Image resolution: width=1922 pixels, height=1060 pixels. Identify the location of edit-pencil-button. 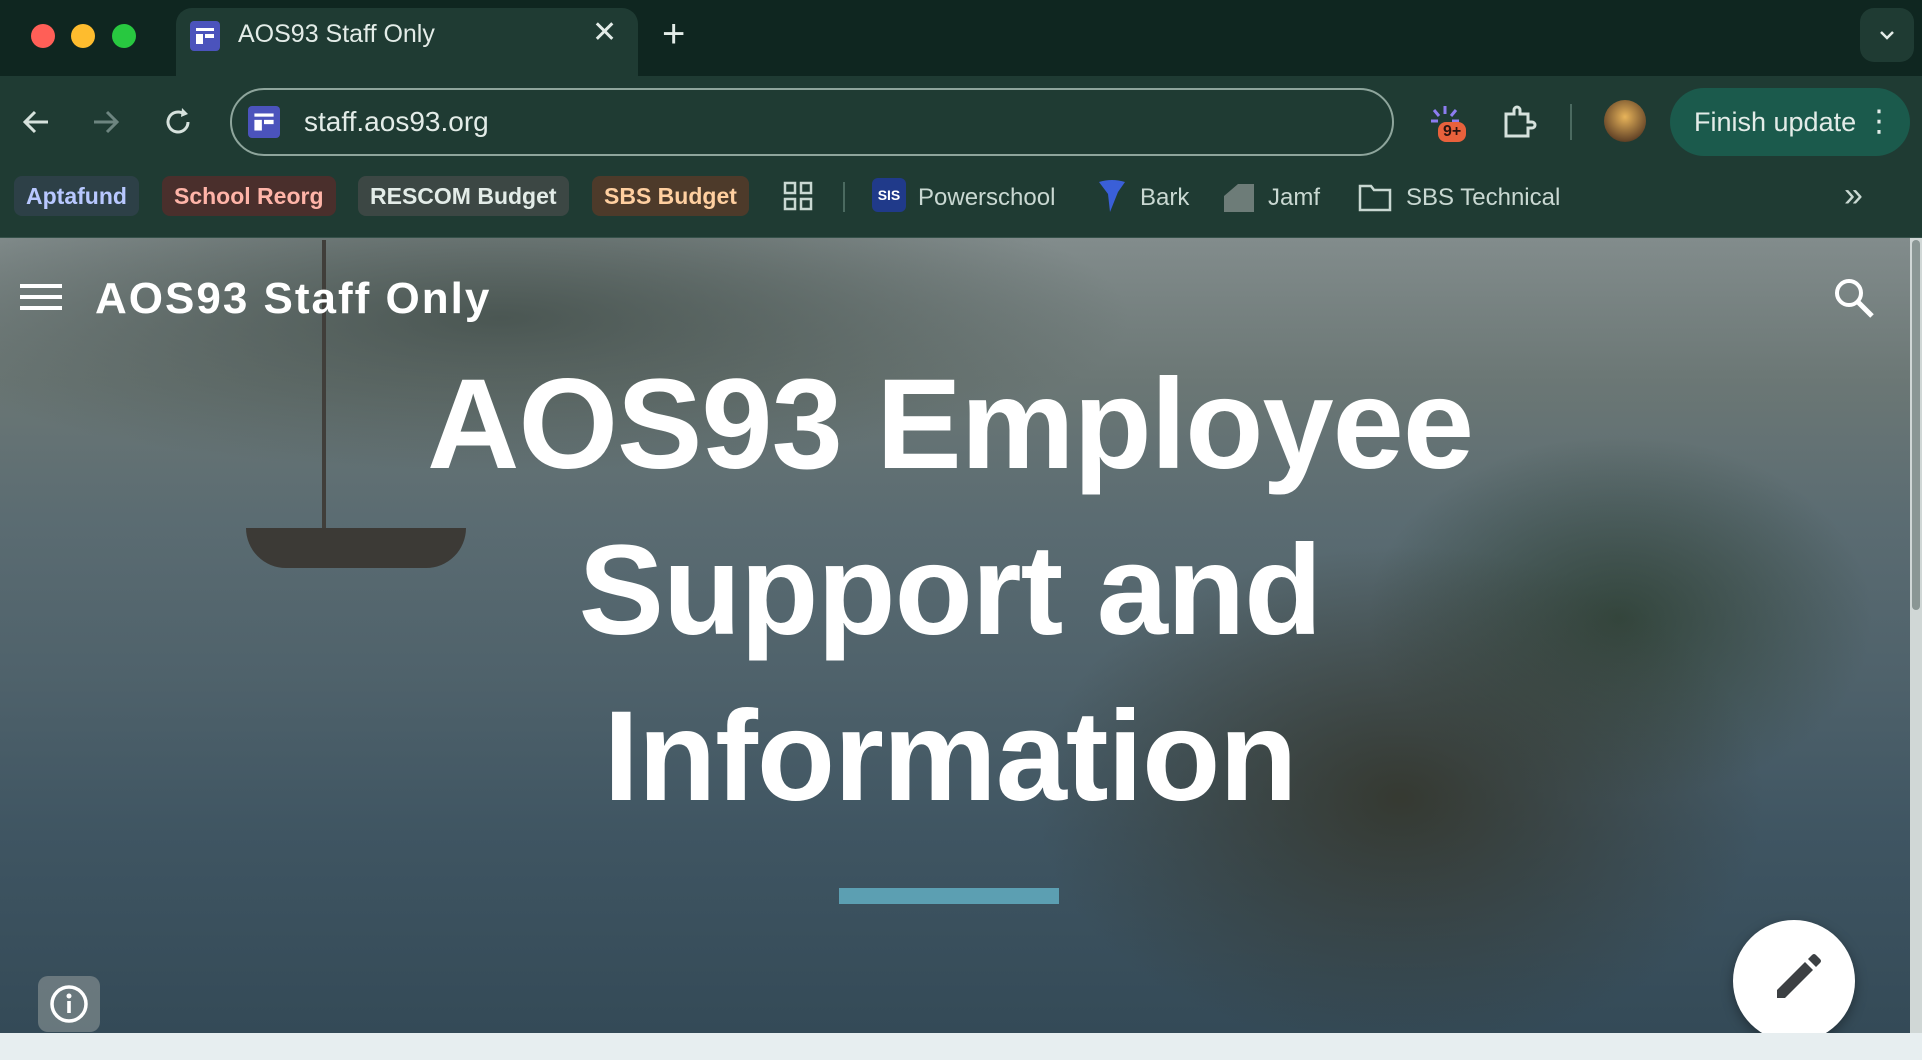
(1794, 976).